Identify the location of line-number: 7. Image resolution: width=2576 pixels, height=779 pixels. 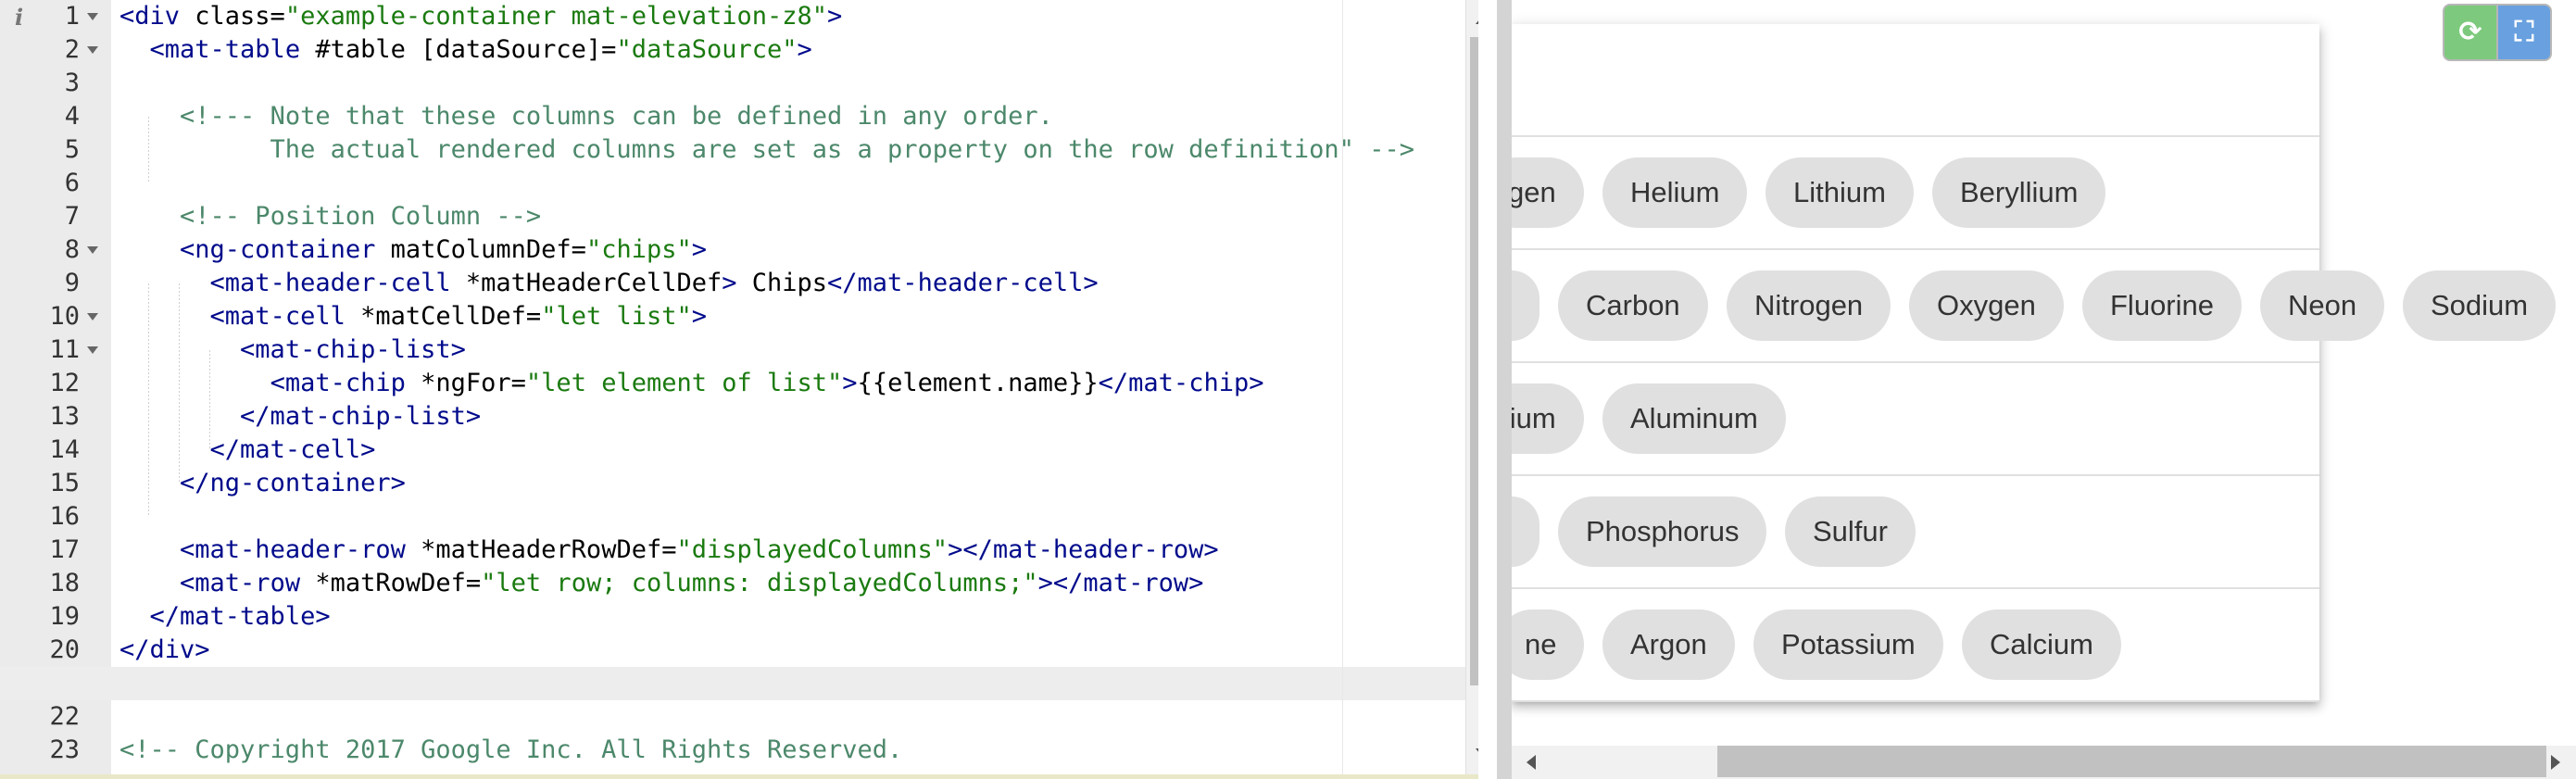
(72, 216).